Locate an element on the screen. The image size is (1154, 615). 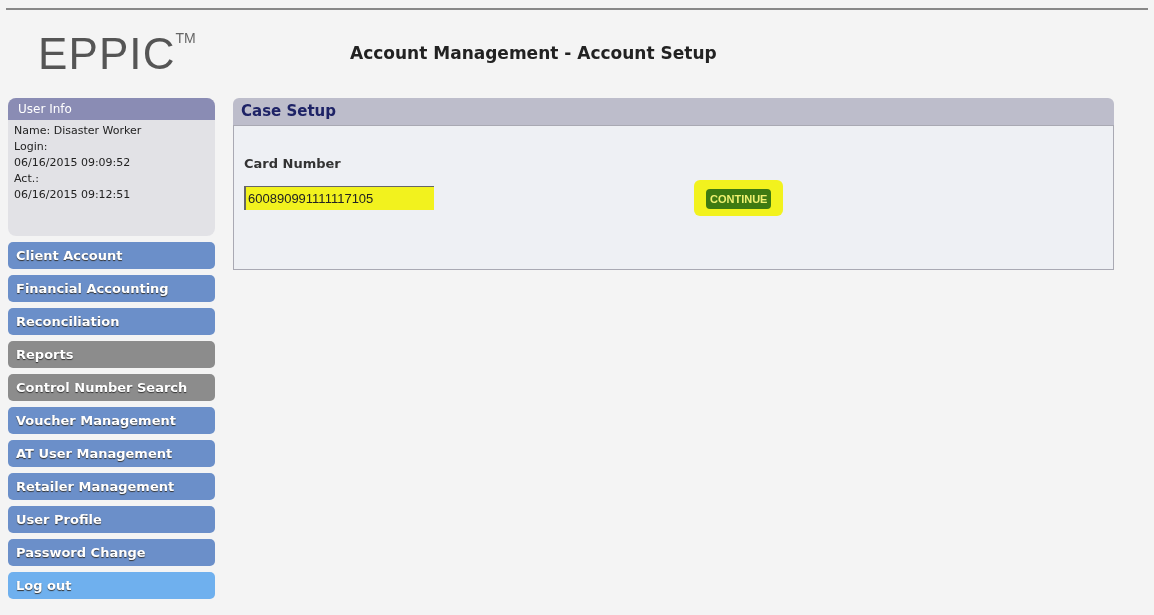
field-label: Card Number is located at coordinates (293, 164).